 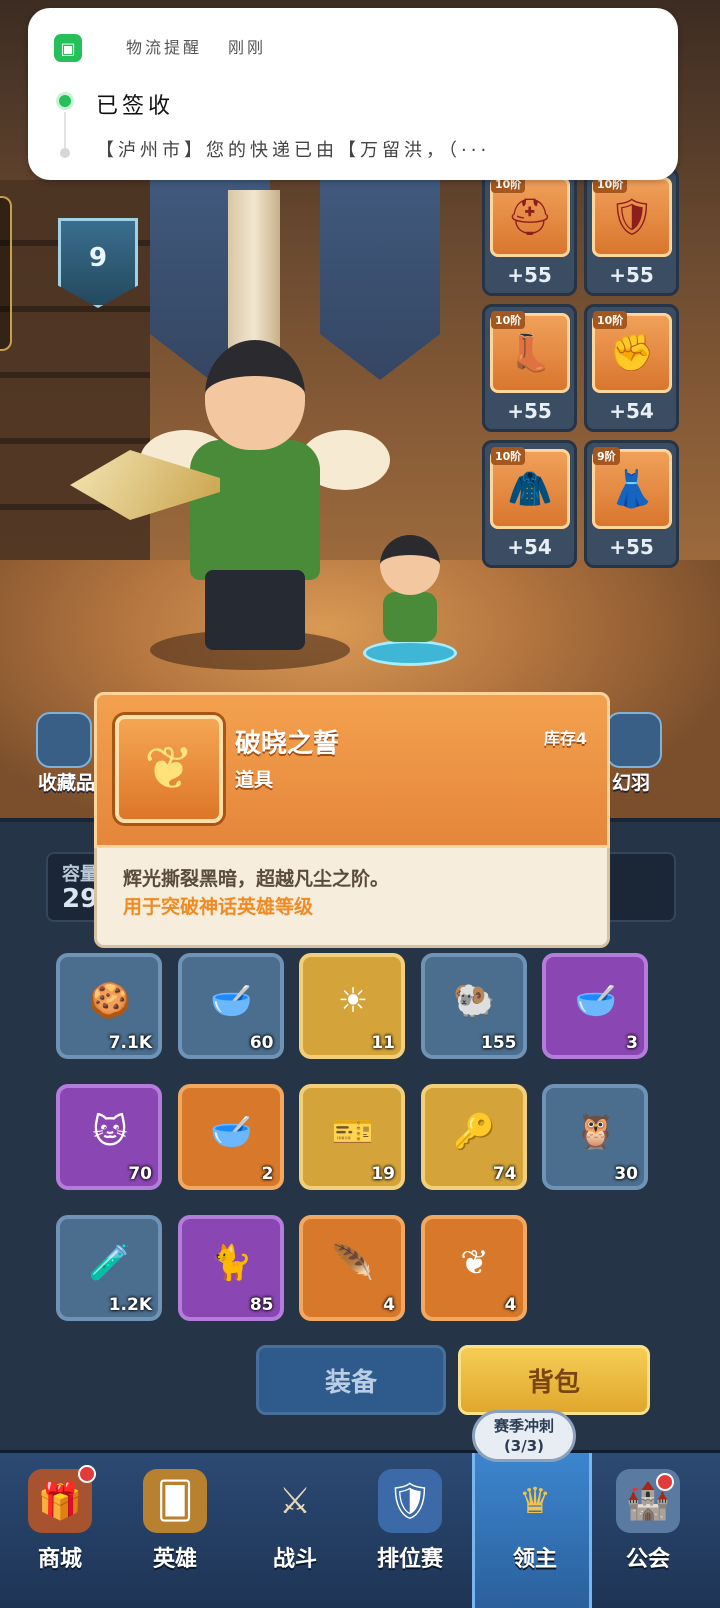 I want to click on item-count: 74, so click(x=504, y=1174).